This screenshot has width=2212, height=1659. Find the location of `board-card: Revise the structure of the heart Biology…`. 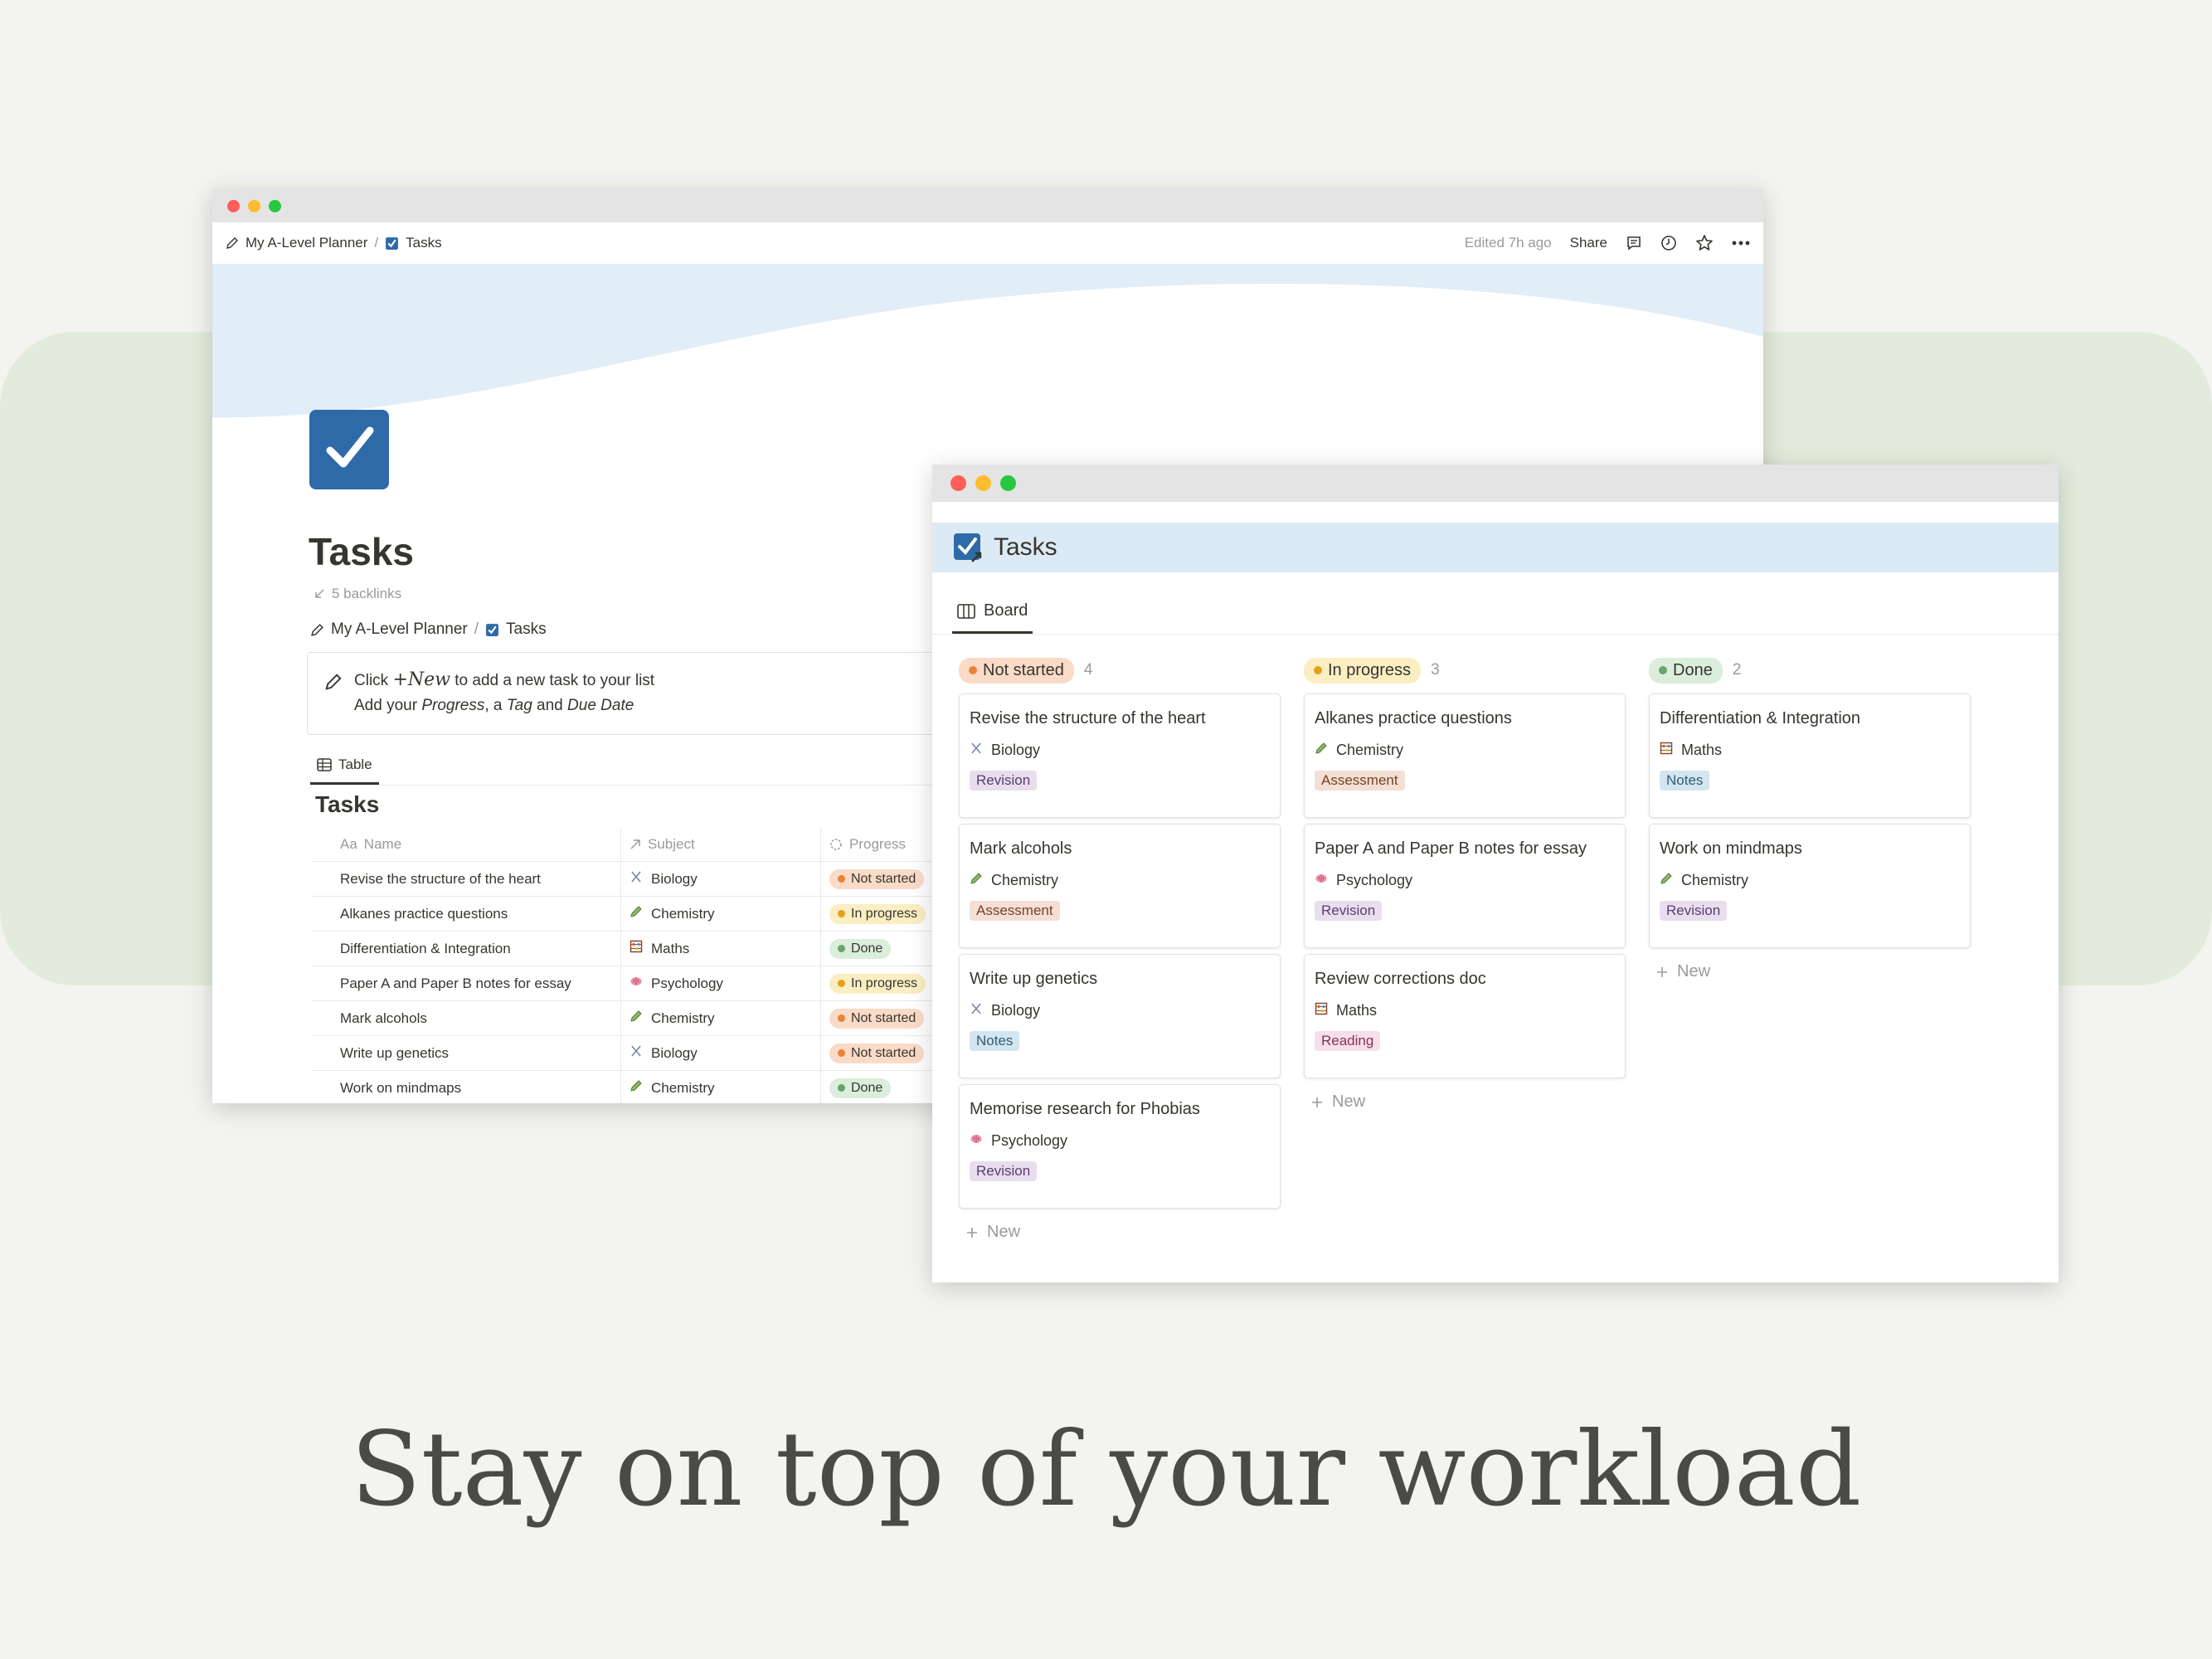

board-card: Revise the structure of the heart Biology… is located at coordinates (1120, 755).